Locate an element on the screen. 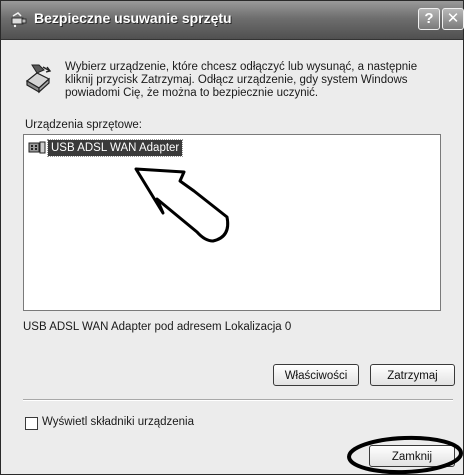 The width and height of the screenshot is (464, 476). hardware-eject-icon is located at coordinates (38, 79).